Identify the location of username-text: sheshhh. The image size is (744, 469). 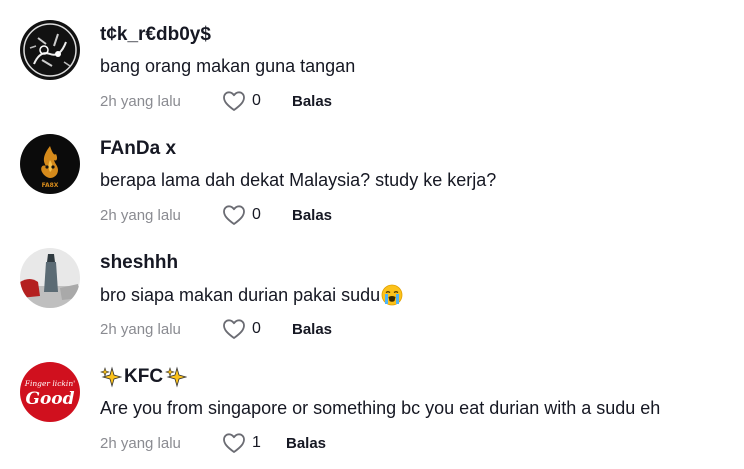
(139, 262).